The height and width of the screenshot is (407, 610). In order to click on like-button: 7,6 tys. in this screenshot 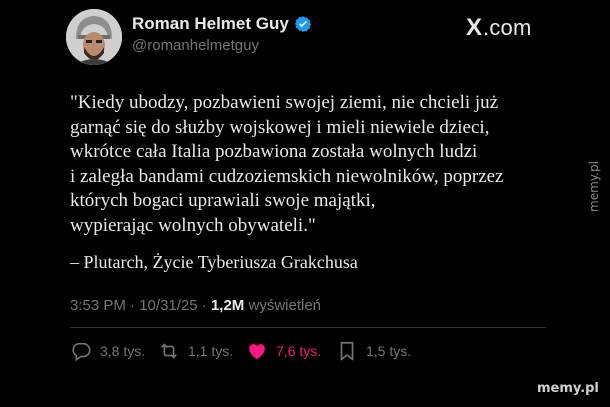, I will do `click(291, 351)`.